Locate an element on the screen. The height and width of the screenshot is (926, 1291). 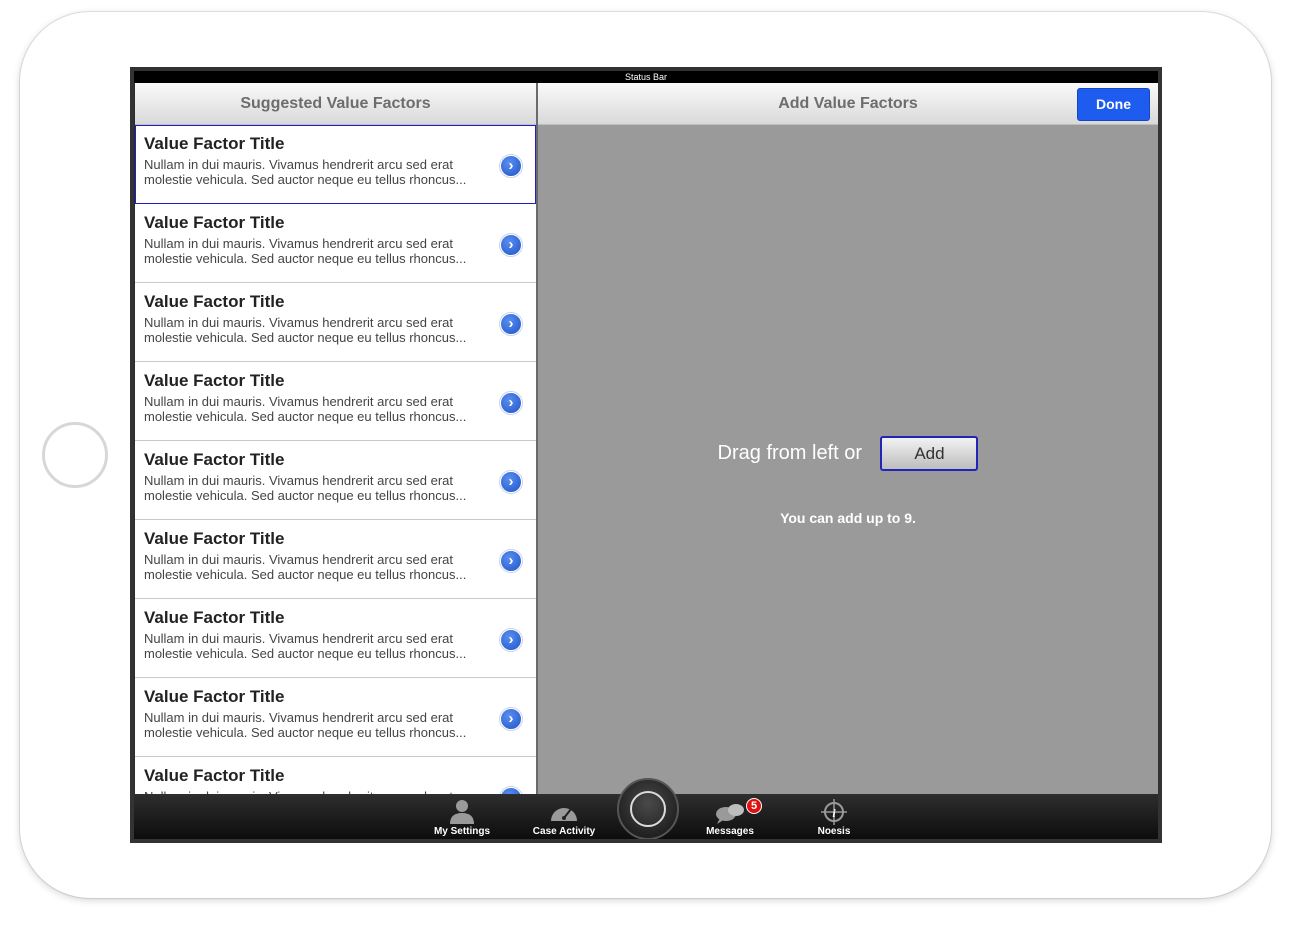
speedometer-icon is located at coordinates (564, 814).